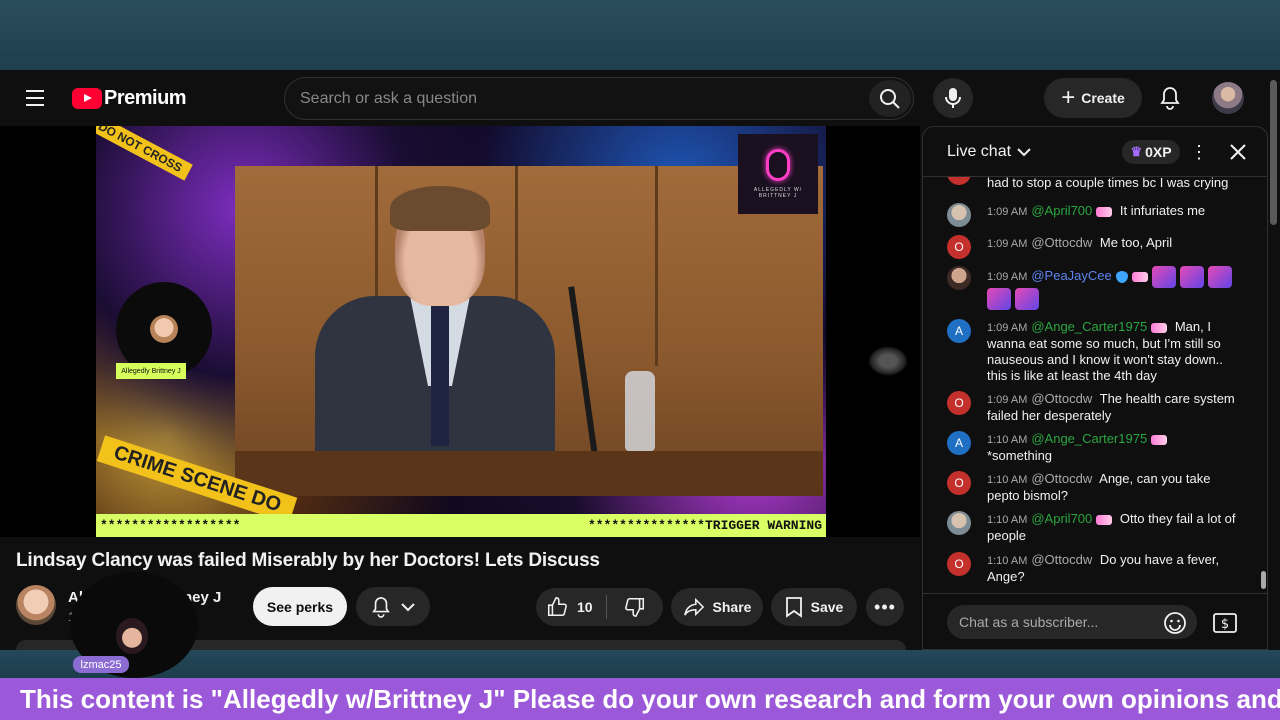 The height and width of the screenshot is (720, 1280). I want to click on search-box, so click(599, 98).